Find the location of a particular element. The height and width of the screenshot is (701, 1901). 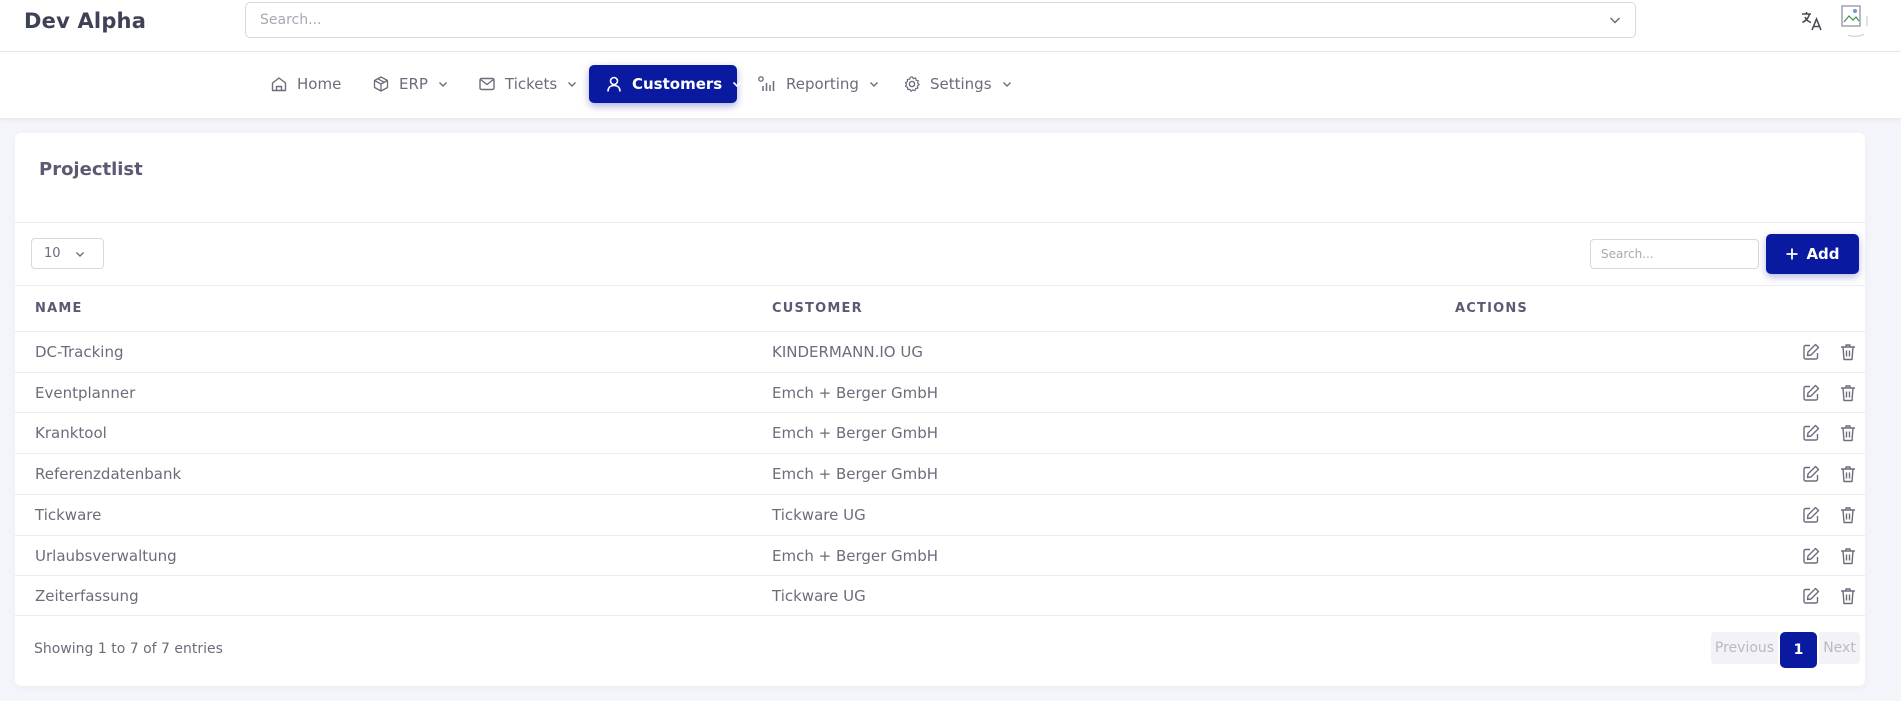

column-header-actions: ACTIONS is located at coordinates (1492, 308).